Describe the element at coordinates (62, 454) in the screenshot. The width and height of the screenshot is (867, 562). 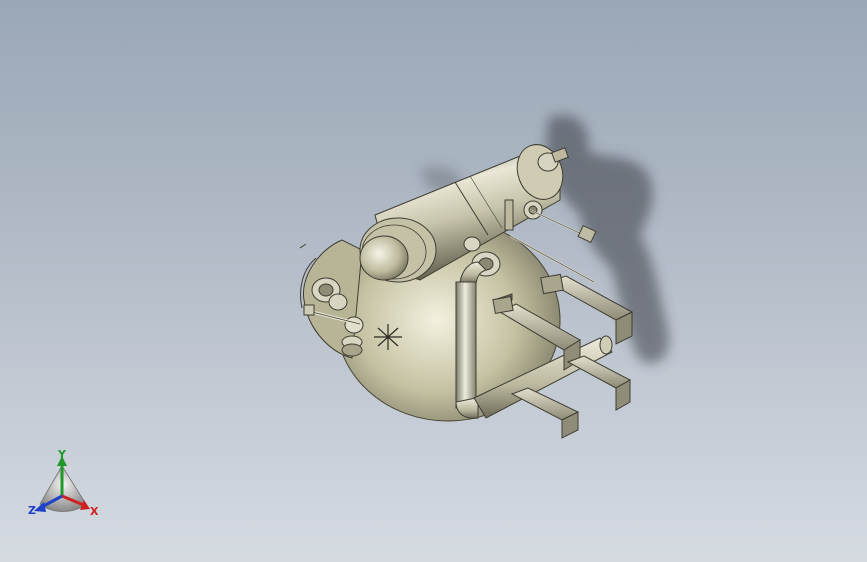
I see `axis-y-label: Y` at that location.